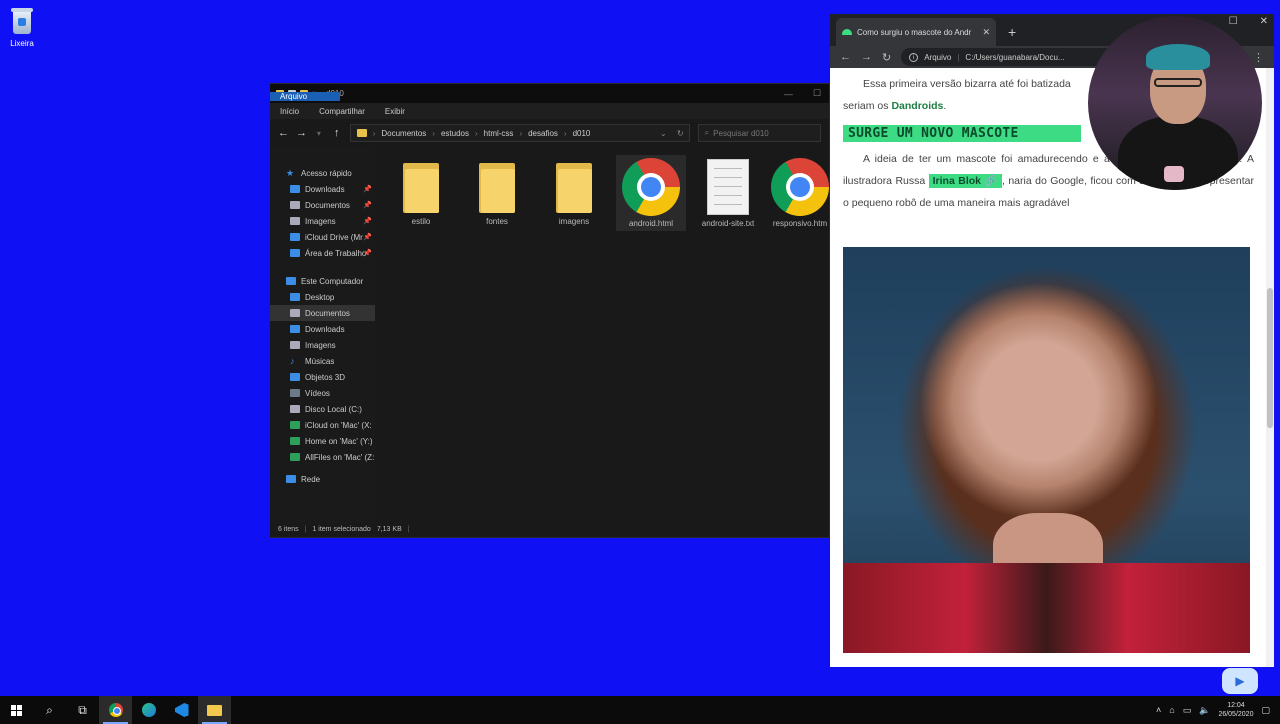 This screenshot has height=724, width=1280. Describe the element at coordinates (295, 253) in the screenshot. I see `desktop-icon` at that location.